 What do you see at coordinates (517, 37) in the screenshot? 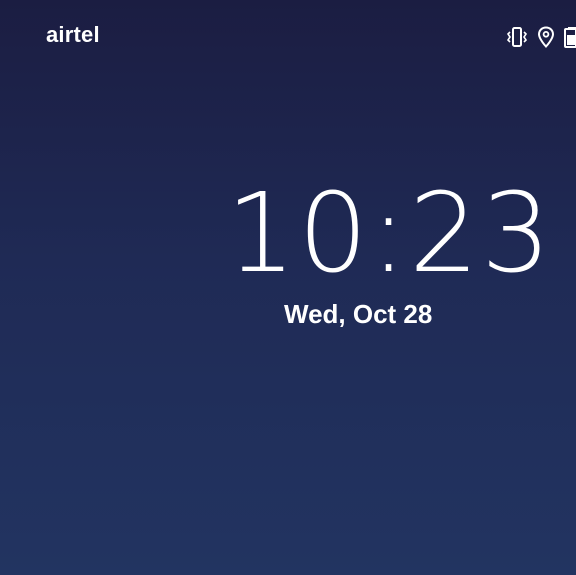
I see `vibrate-icon` at bounding box center [517, 37].